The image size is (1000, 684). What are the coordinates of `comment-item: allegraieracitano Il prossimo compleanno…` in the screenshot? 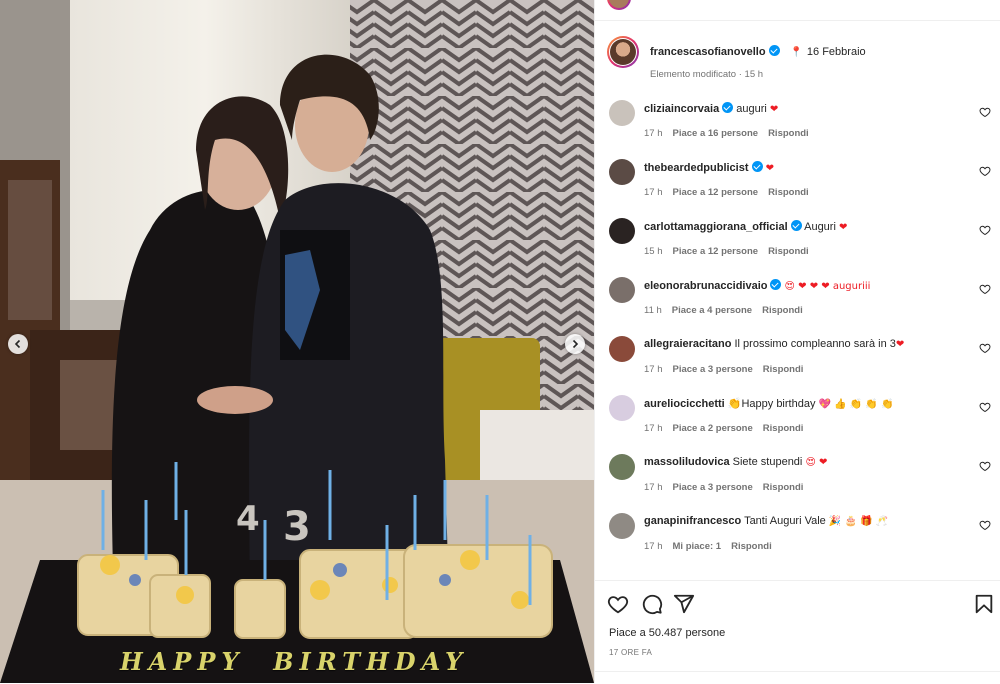 It's located at (802, 363).